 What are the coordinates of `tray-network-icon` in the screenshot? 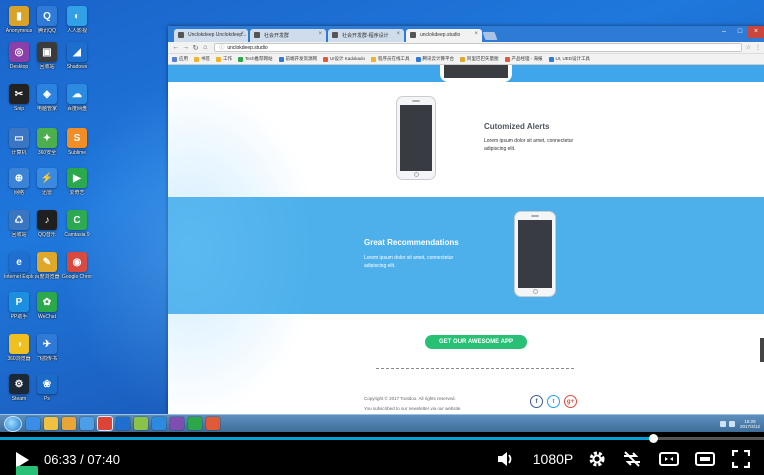 It's located at (722, 423).